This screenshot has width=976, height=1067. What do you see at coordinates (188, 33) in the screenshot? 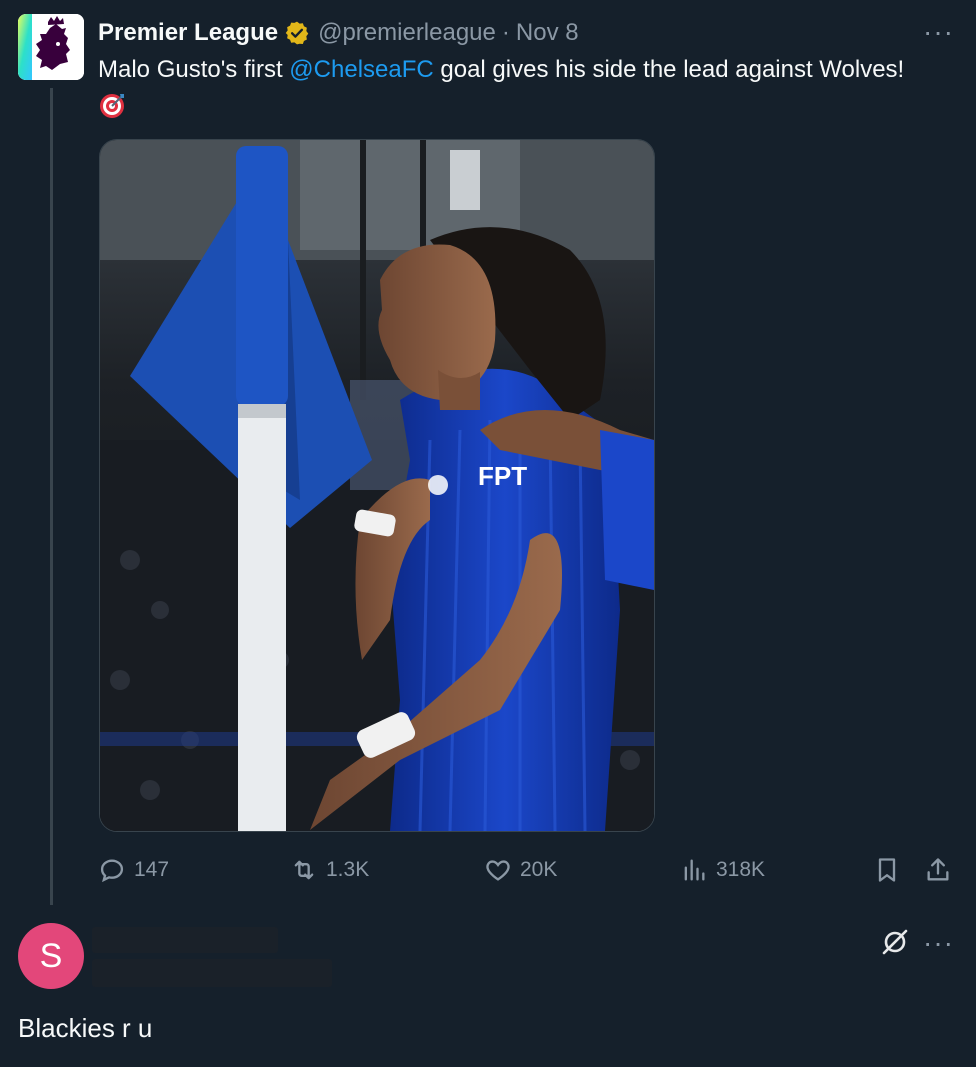
I see `display-name: Premier League` at bounding box center [188, 33].